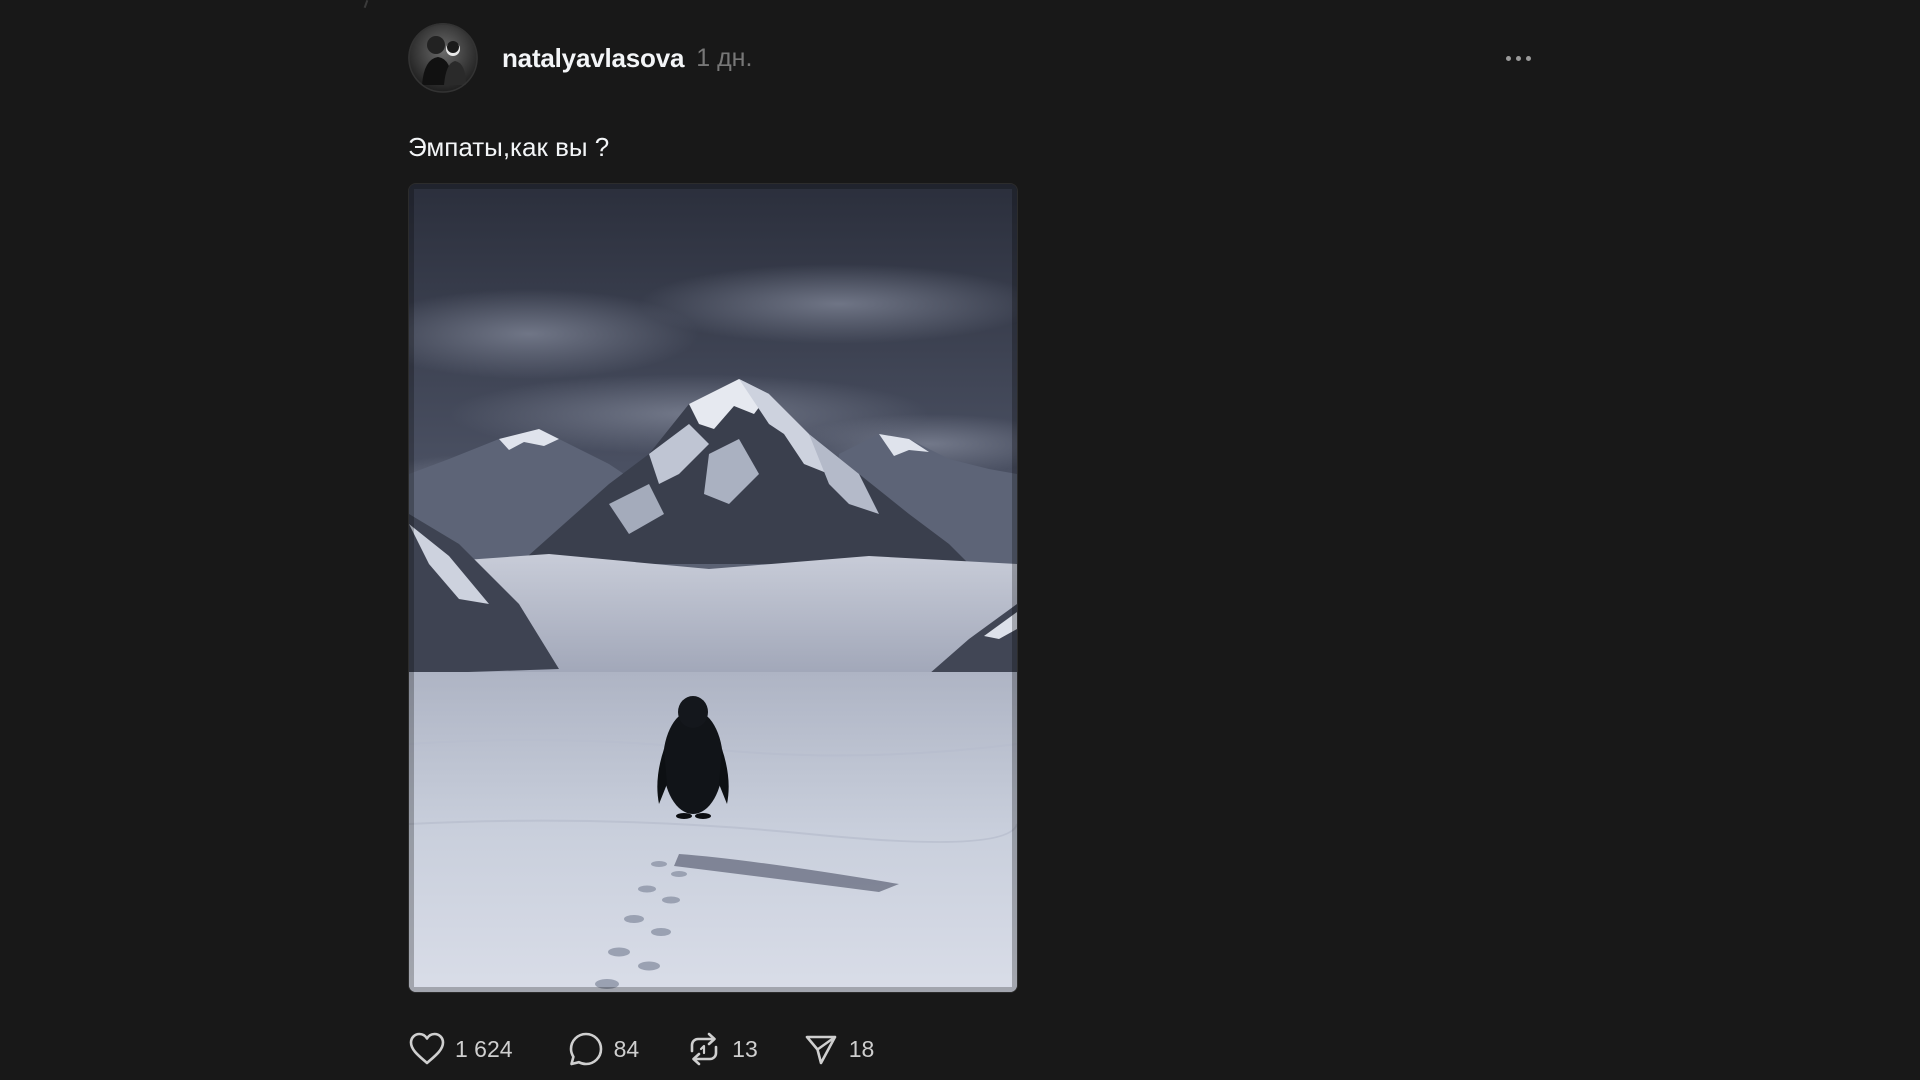 Image resolution: width=1920 pixels, height=1080 pixels. I want to click on repost-icon, so click(704, 1049).